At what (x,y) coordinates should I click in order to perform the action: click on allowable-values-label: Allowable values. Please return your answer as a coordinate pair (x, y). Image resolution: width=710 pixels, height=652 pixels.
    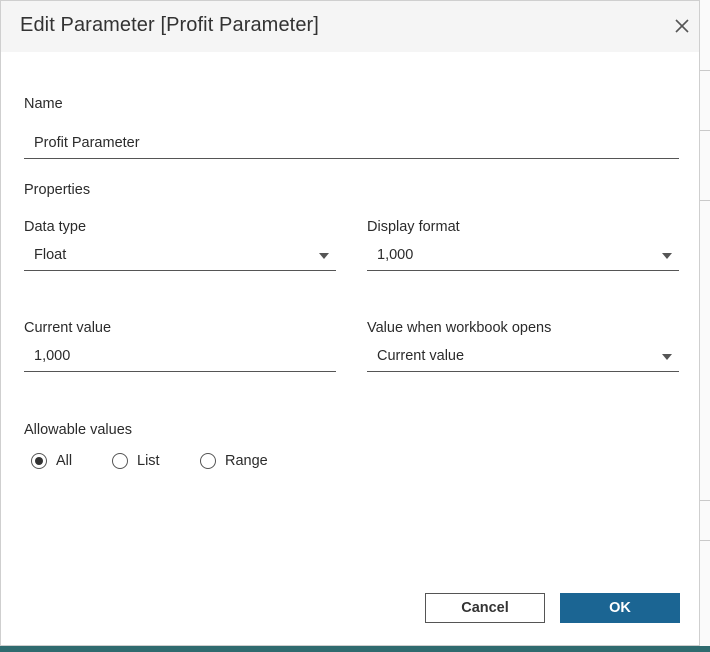
    Looking at the image, I should click on (78, 430).